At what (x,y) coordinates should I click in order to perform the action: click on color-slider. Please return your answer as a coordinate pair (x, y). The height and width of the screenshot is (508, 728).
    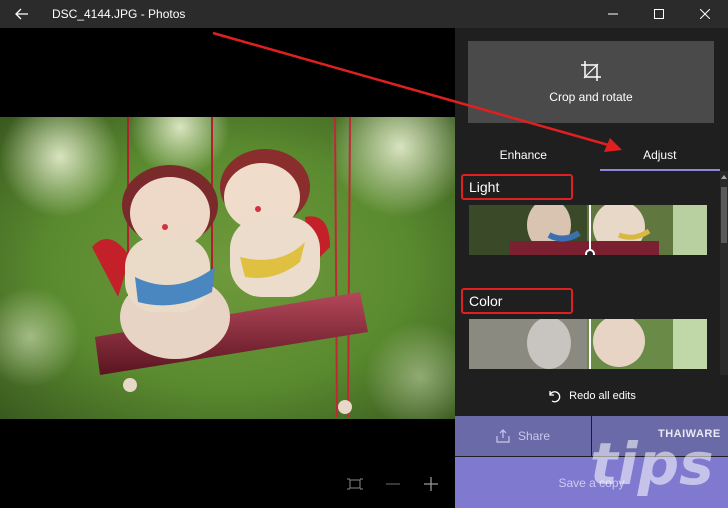
    Looking at the image, I should click on (588, 344).